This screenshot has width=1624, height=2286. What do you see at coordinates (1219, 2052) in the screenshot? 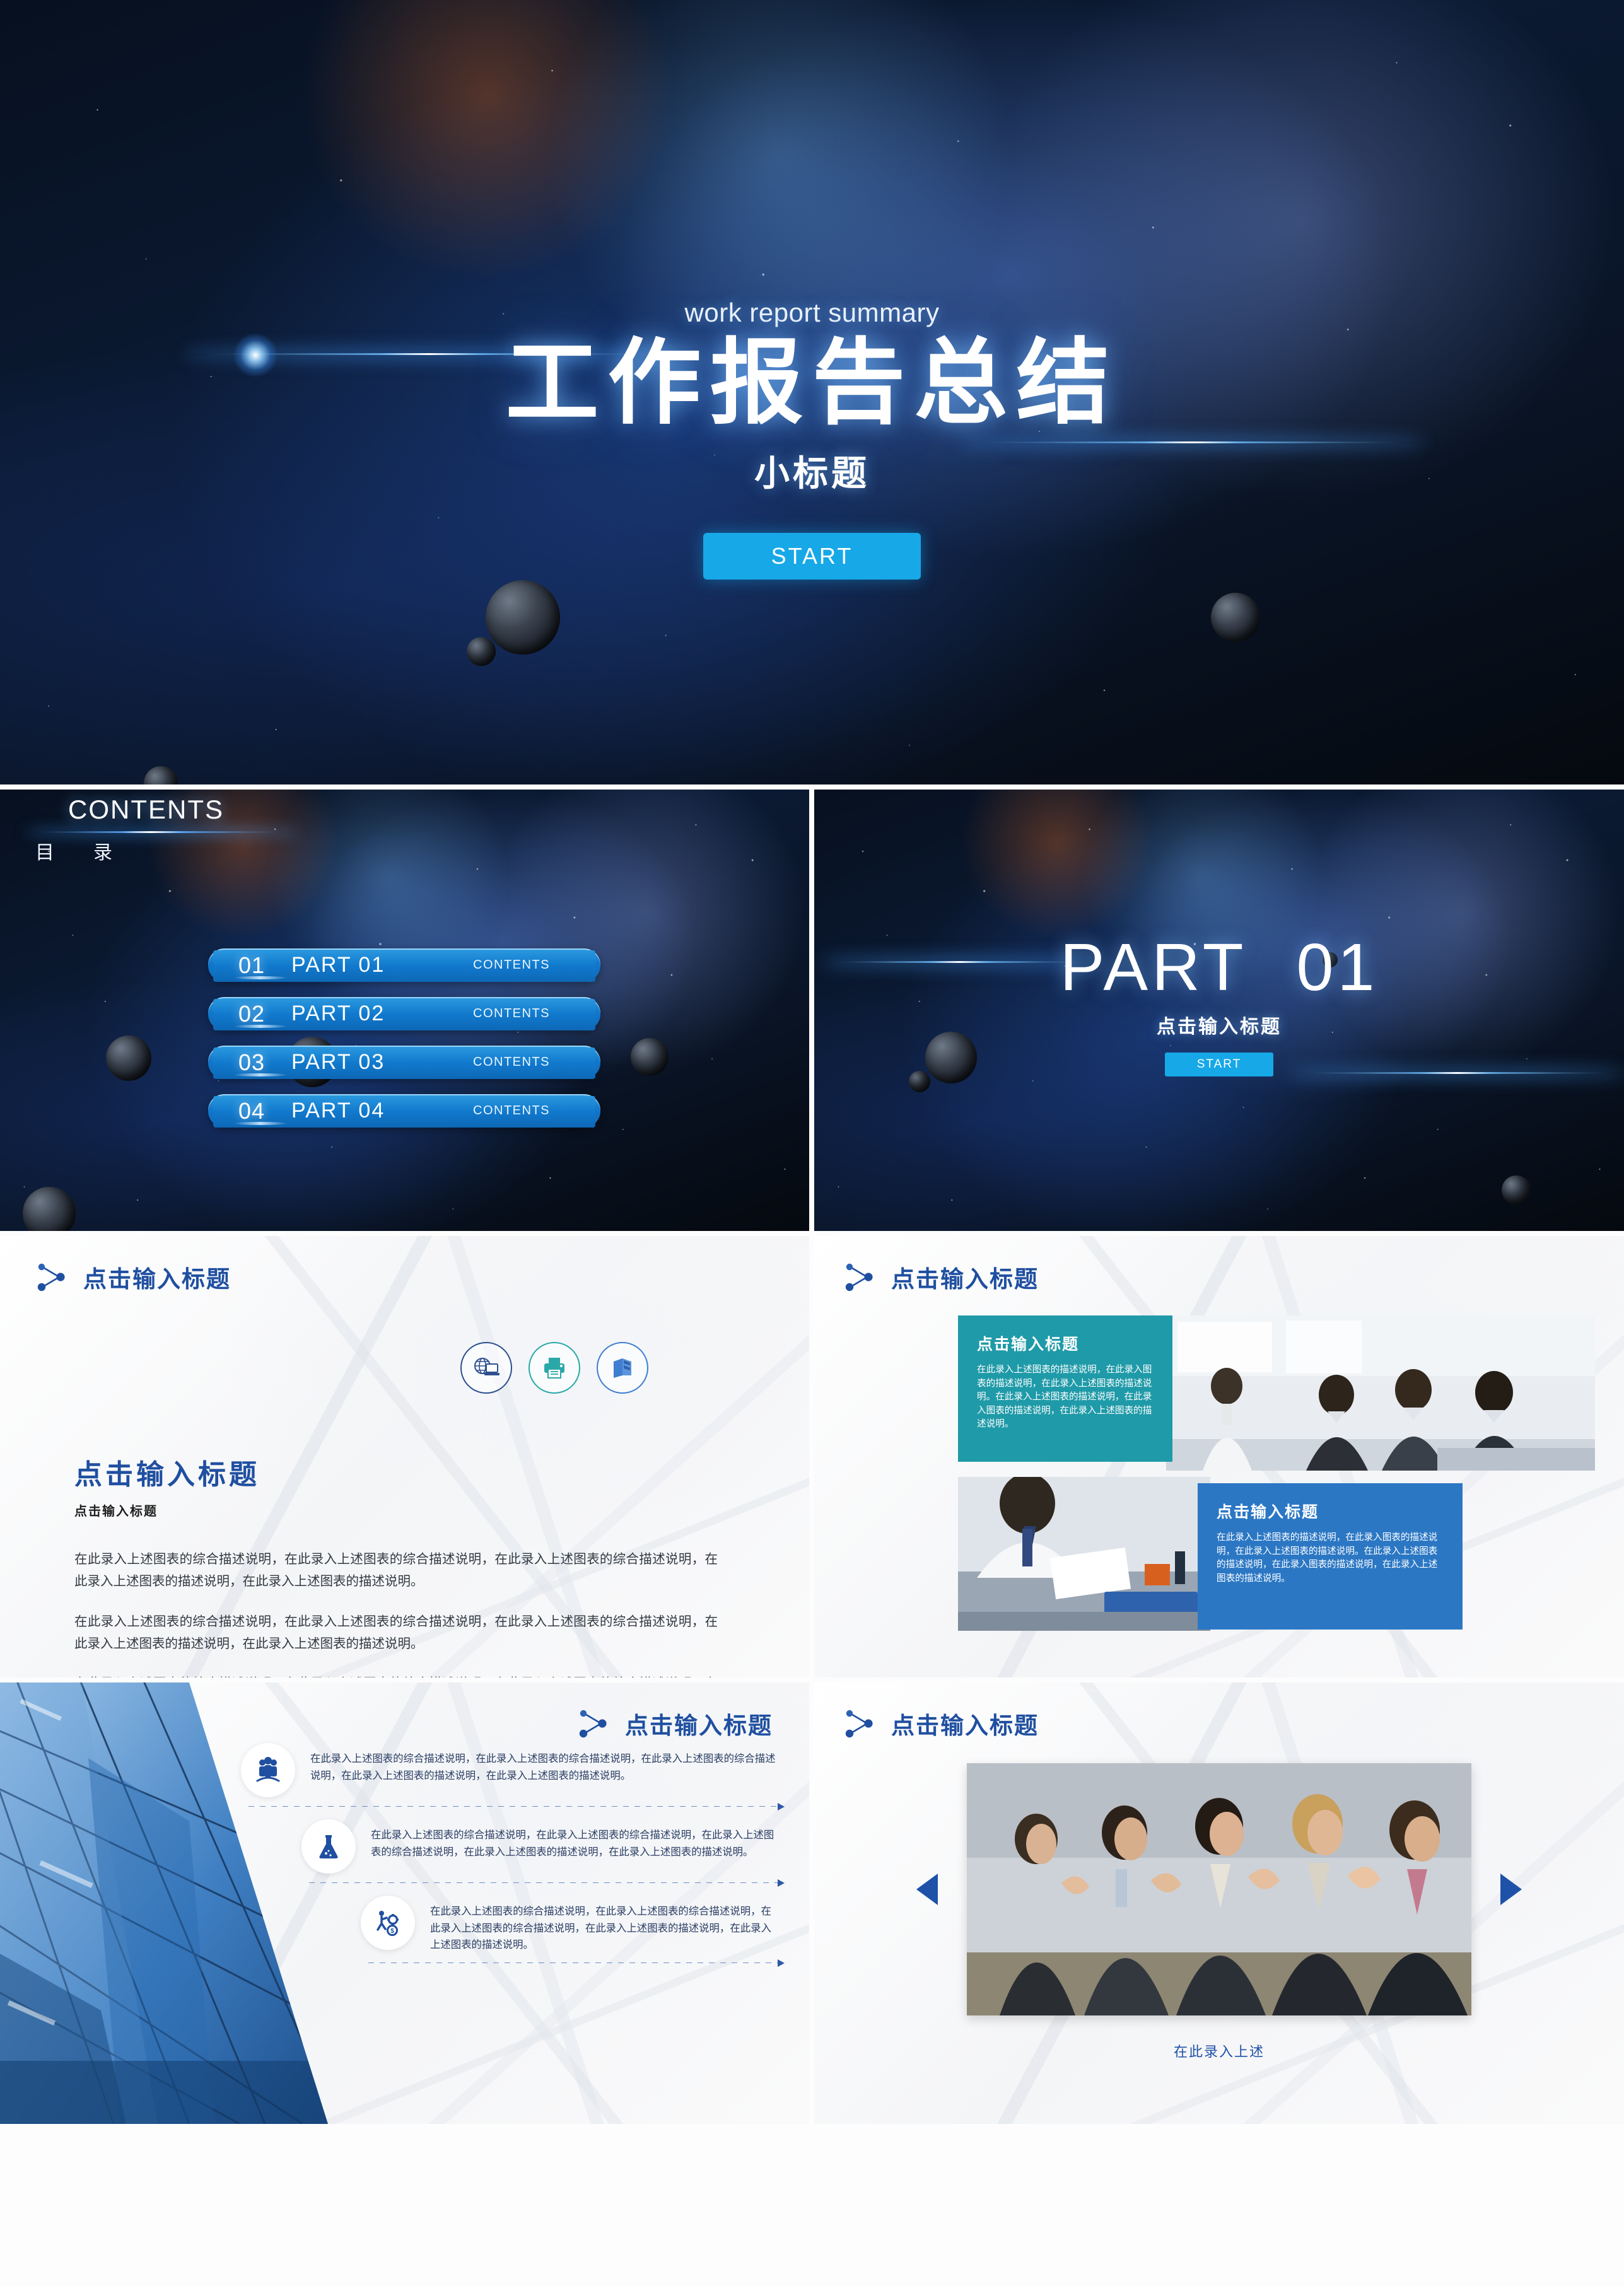
I see `gallery-caption: 在此录入上述` at bounding box center [1219, 2052].